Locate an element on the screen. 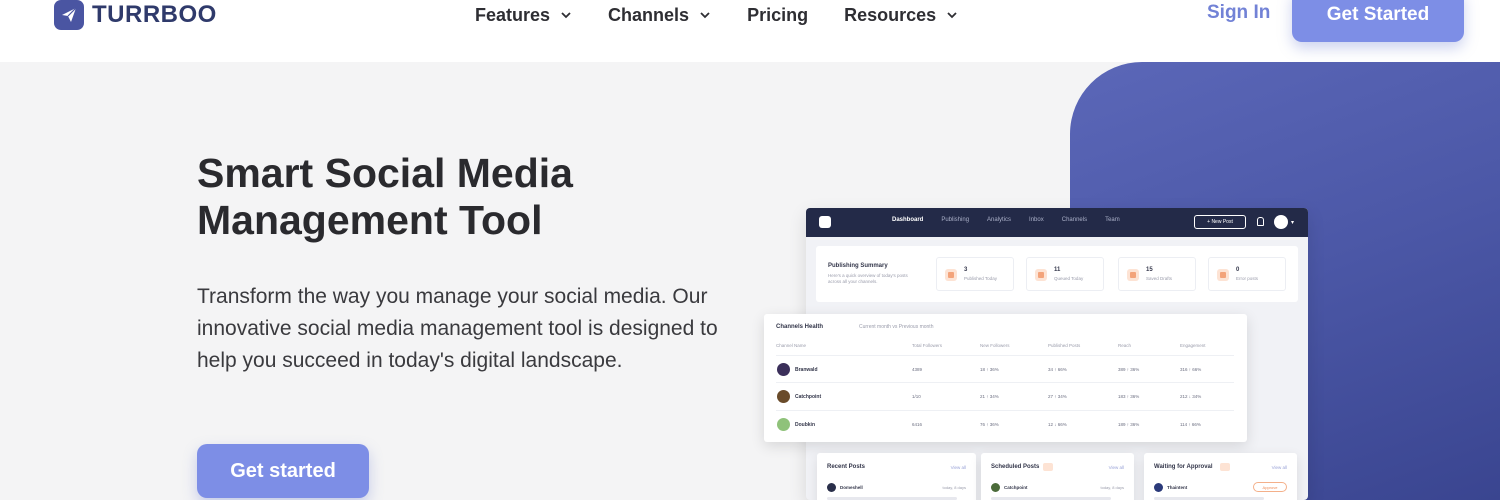 This screenshot has width=1500, height=500. table-cell: 1/10 is located at coordinates (916, 396).